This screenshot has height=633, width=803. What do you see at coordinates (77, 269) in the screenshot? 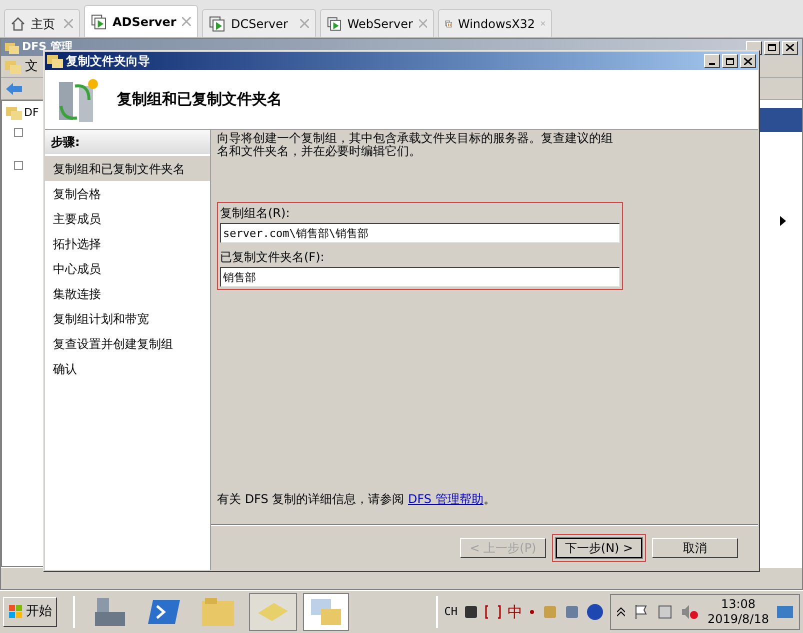
I see `step-item: 中心成员` at bounding box center [77, 269].